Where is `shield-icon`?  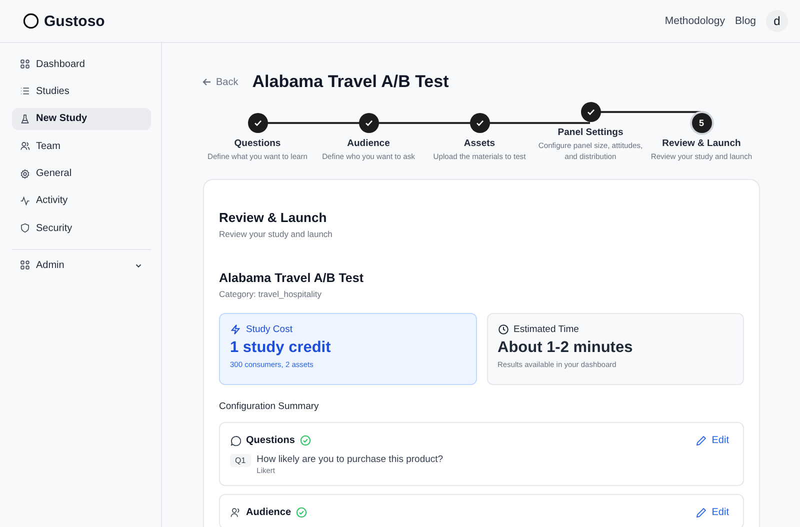 shield-icon is located at coordinates (25, 228).